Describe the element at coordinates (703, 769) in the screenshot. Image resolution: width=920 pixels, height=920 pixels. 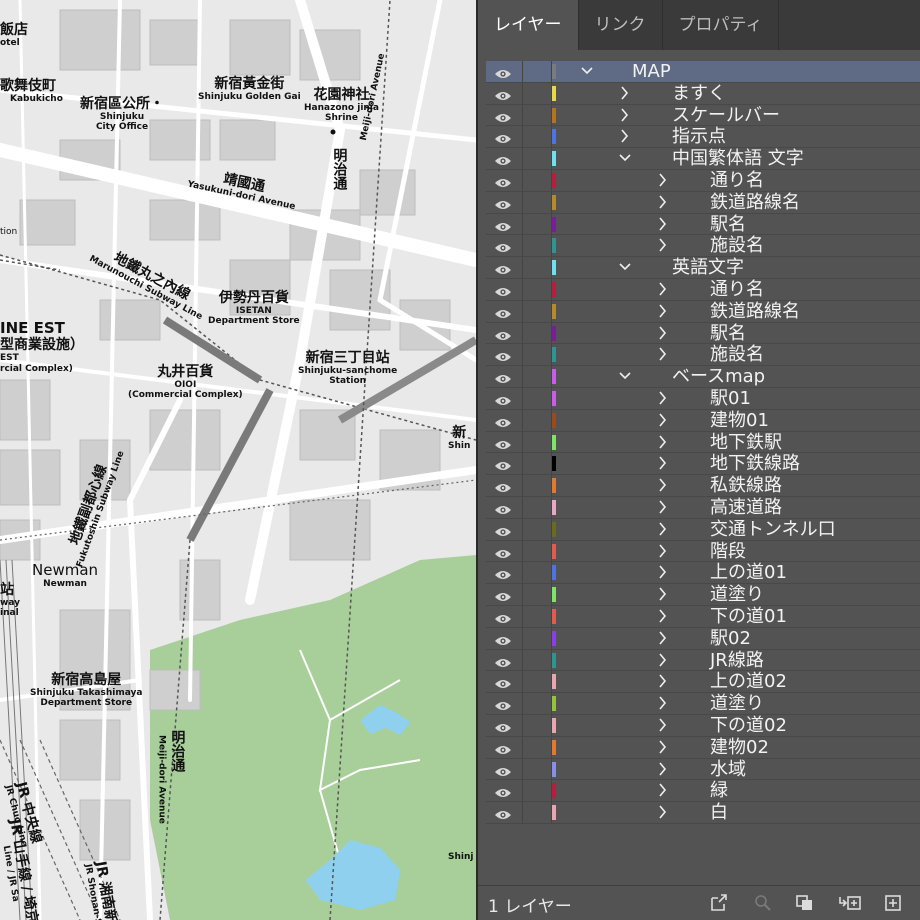
I see `layer-row: 水域` at that location.